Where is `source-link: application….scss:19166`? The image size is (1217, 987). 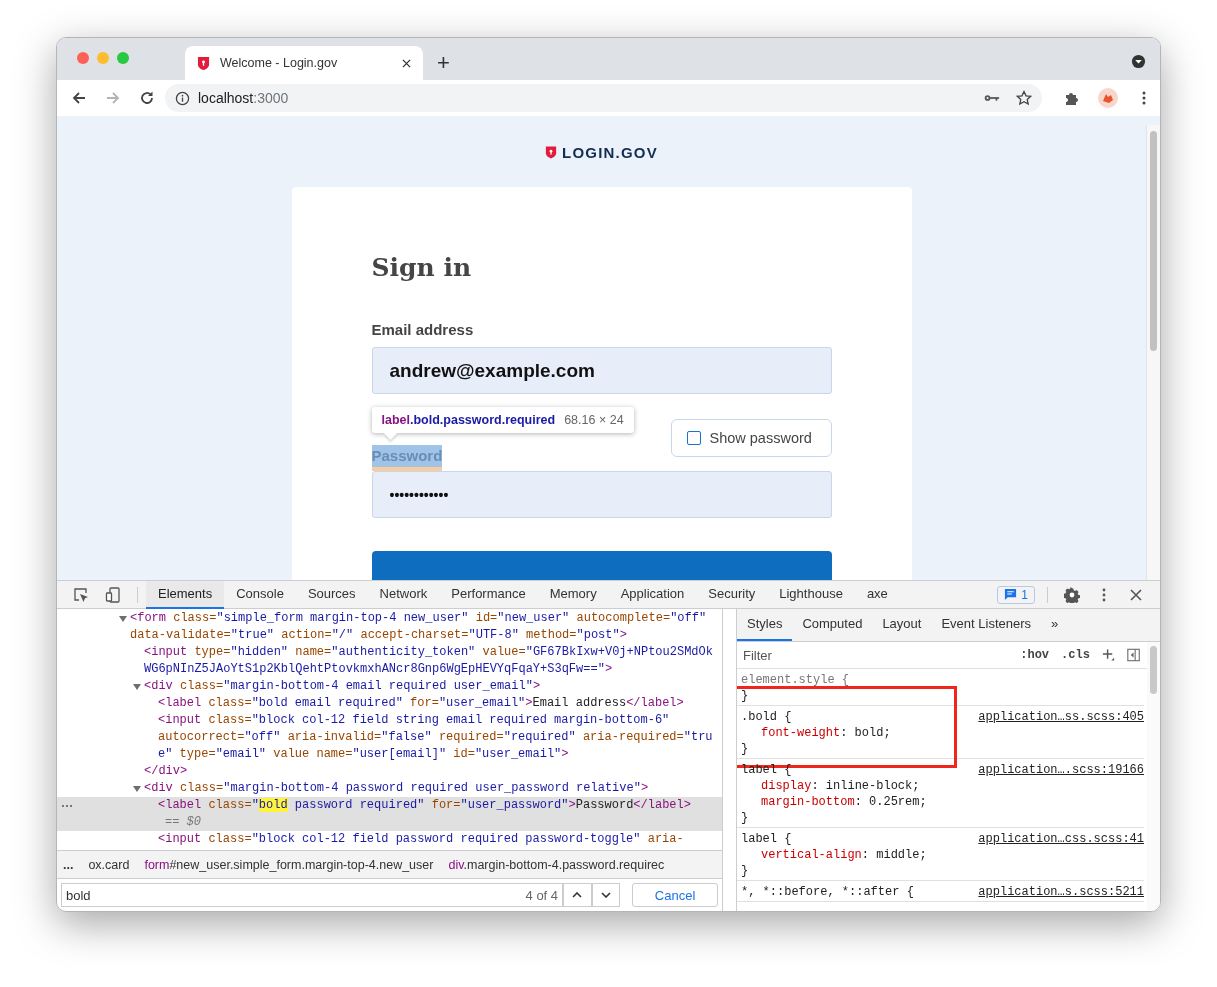 source-link: application….scss:19166 is located at coordinates (1061, 770).